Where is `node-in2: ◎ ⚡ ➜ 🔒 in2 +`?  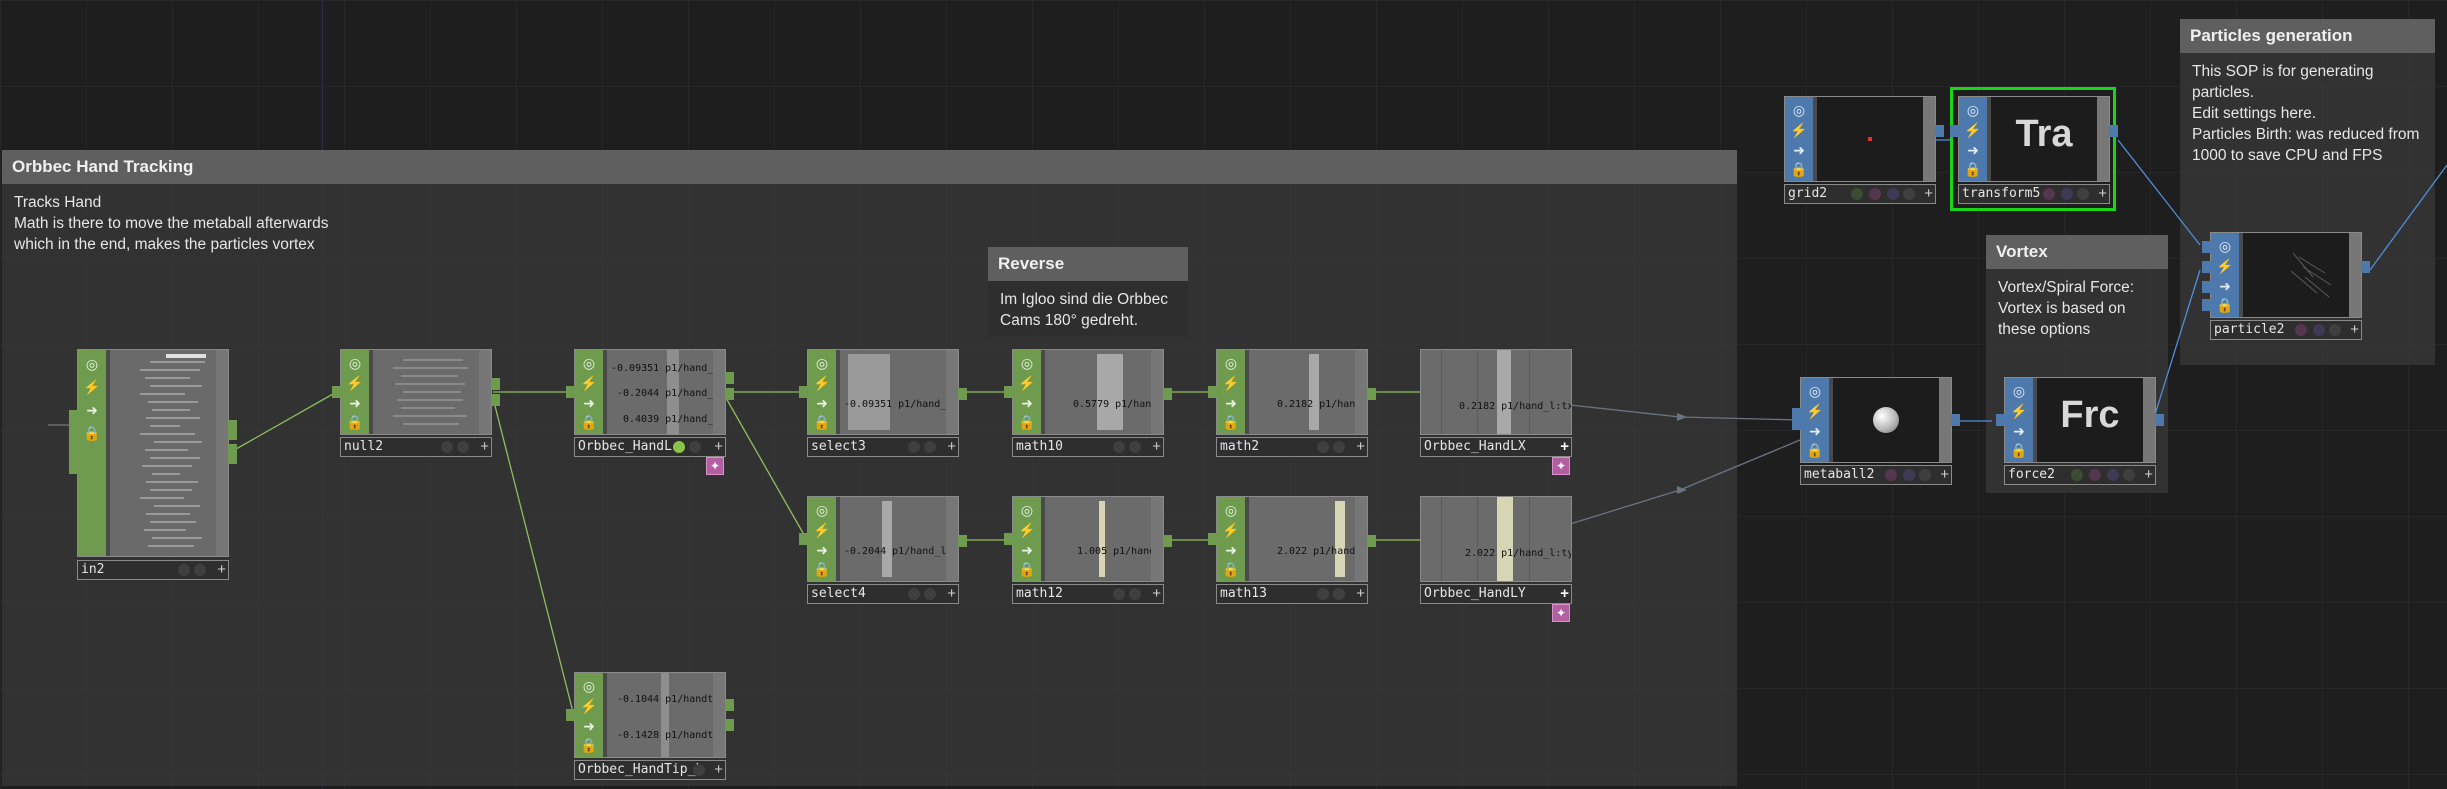 node-in2: ◎ ⚡ ➜ 🔒 in2 + is located at coordinates (153, 464).